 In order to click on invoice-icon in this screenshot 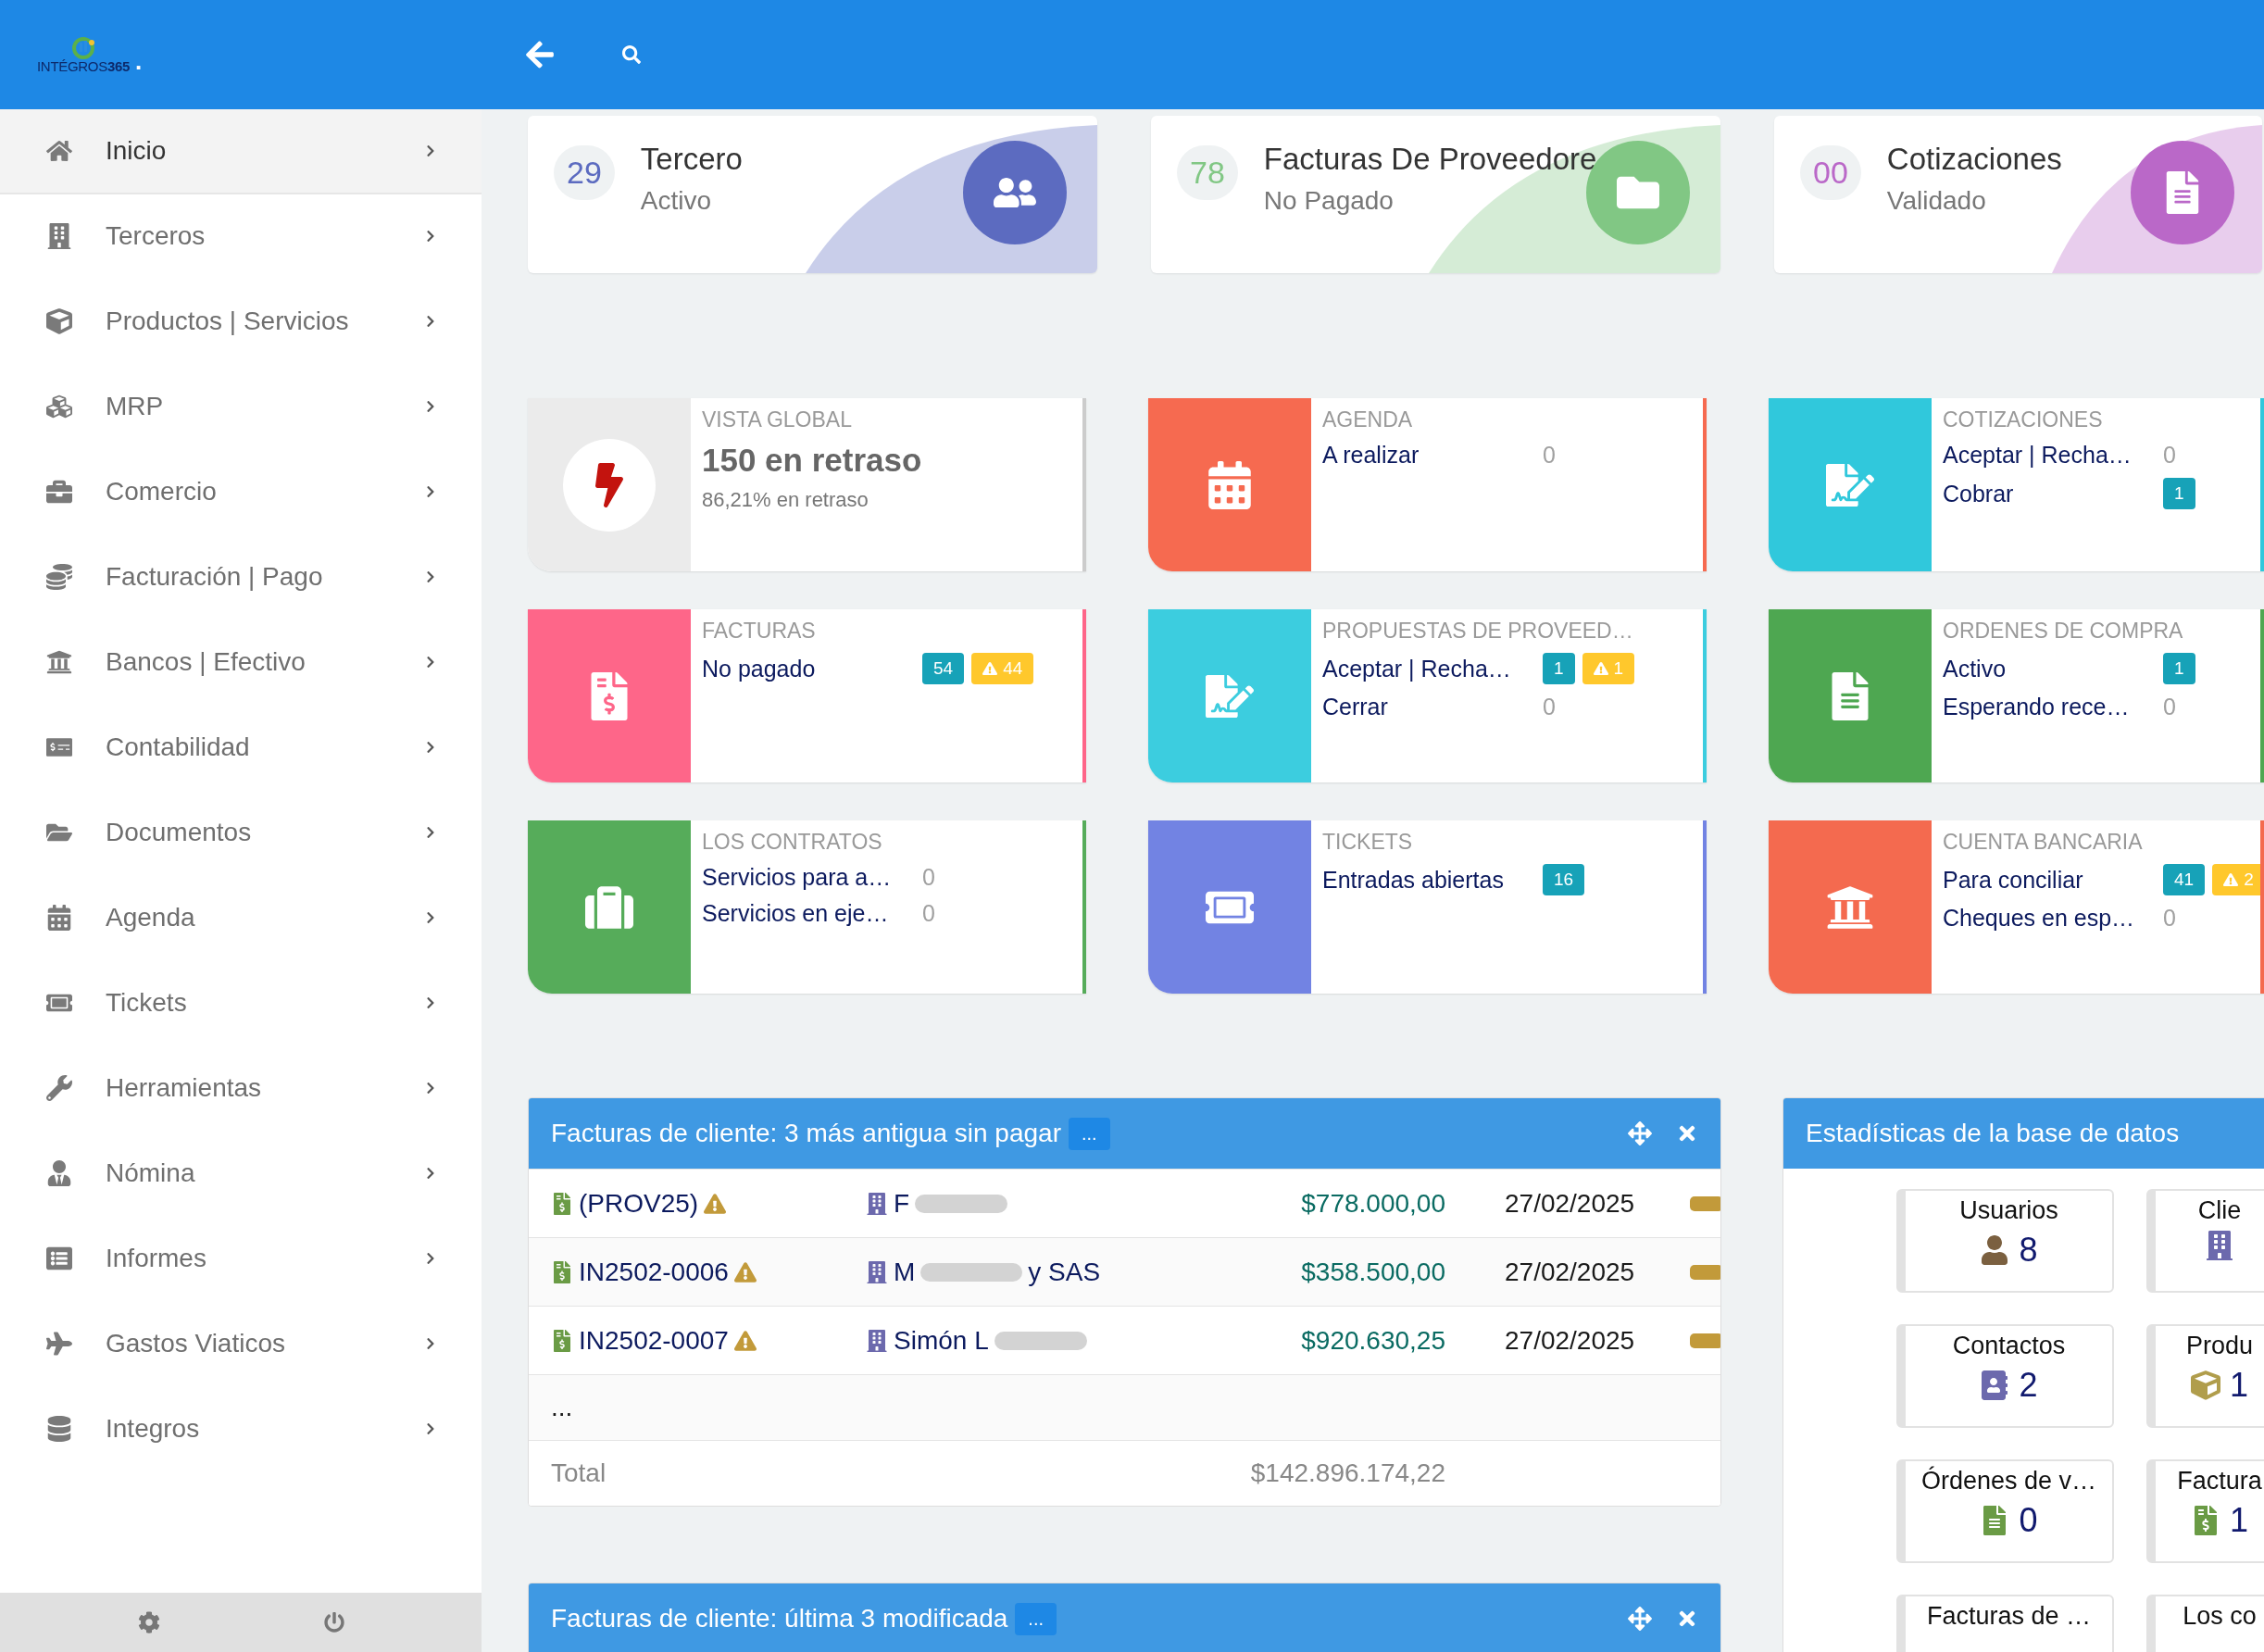, I will do `click(562, 1203)`.